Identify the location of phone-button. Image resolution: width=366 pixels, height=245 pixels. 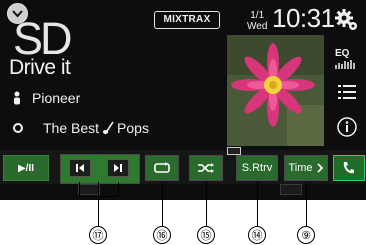
(349, 168).